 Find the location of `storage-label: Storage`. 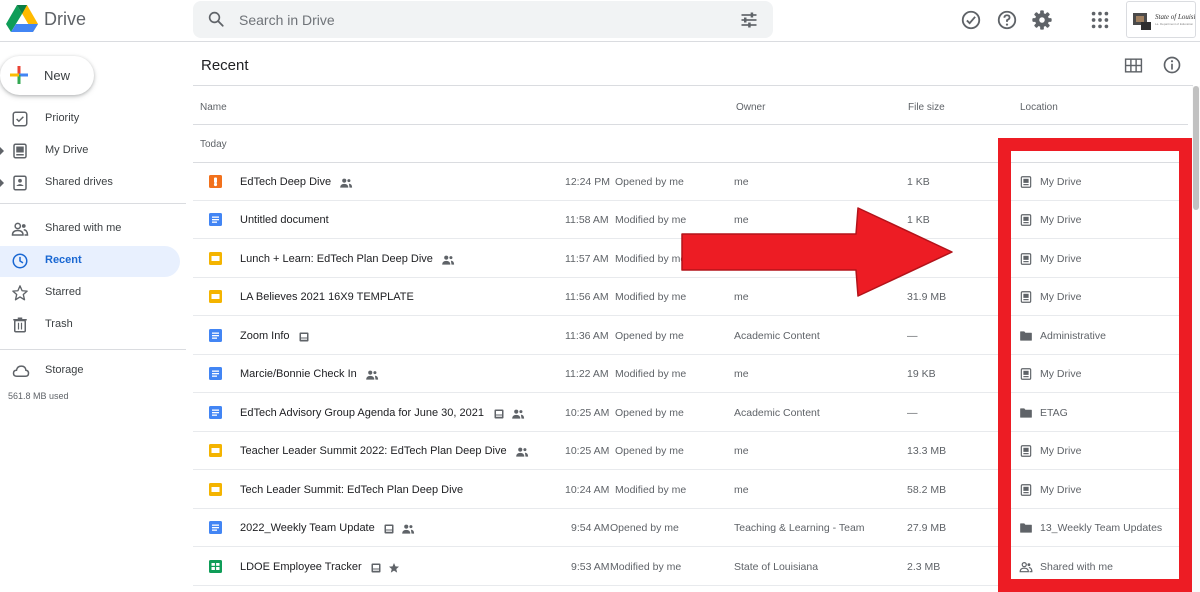

storage-label: Storage is located at coordinates (64, 370).